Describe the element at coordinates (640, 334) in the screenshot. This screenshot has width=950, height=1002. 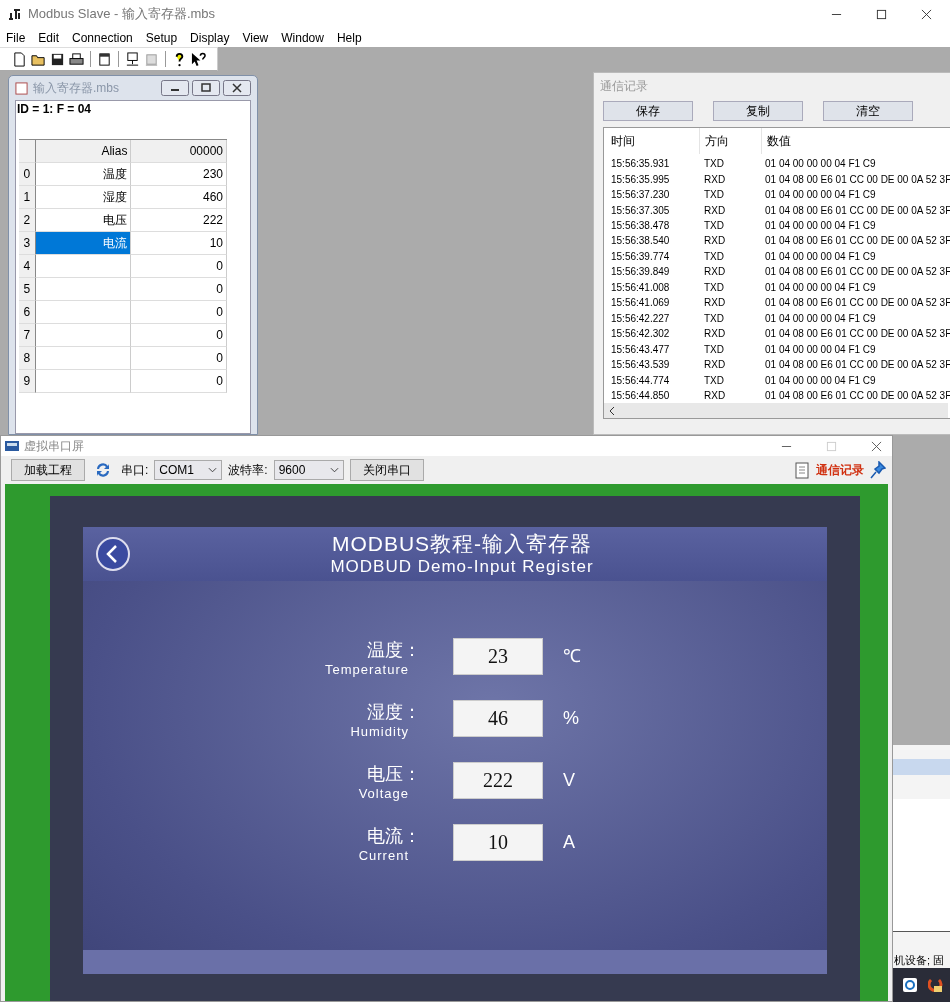
I see `time-cell-text: 15:56:42.302` at that location.